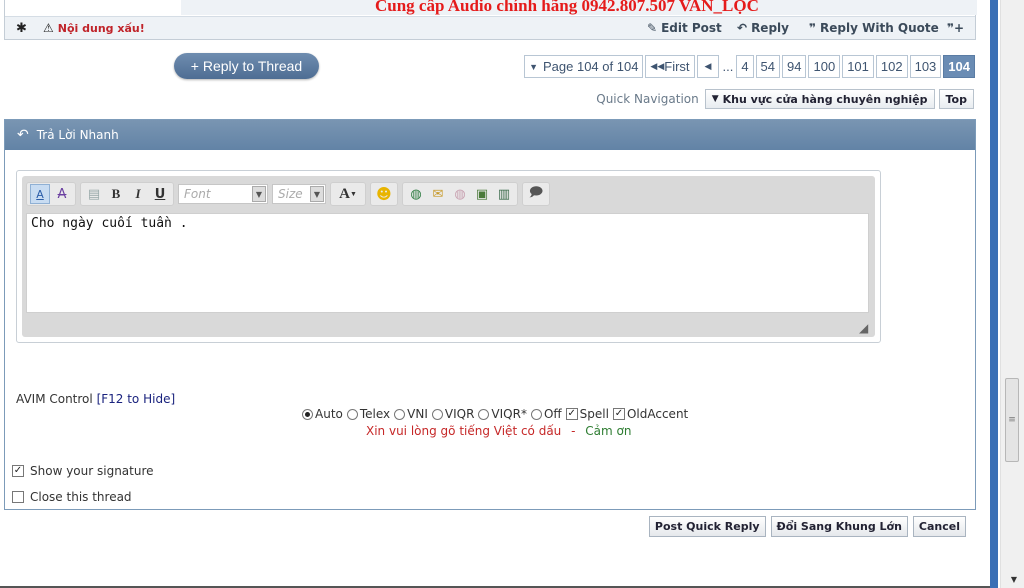 Image resolution: width=1024 pixels, height=588 pixels. What do you see at coordinates (925, 66) in the screenshot?
I see `page-link: 103` at bounding box center [925, 66].